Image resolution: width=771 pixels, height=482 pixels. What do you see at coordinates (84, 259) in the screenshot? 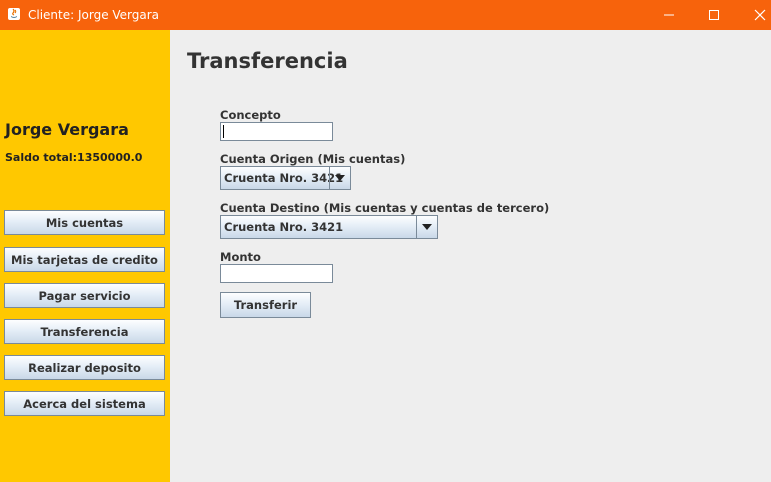
I see `mis-tarjetas-button: Mis tarjetas de credito` at bounding box center [84, 259].